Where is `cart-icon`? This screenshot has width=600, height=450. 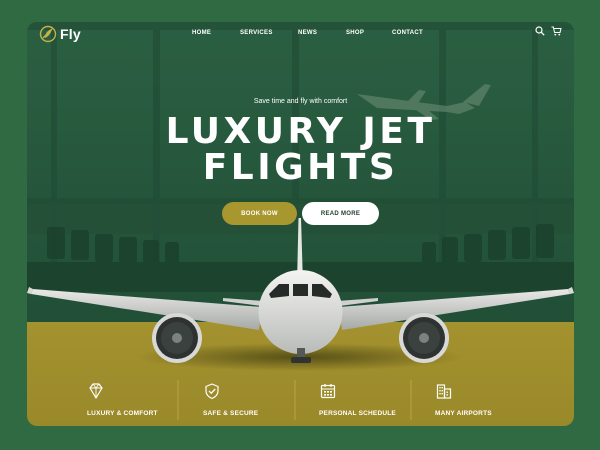 cart-icon is located at coordinates (556, 31).